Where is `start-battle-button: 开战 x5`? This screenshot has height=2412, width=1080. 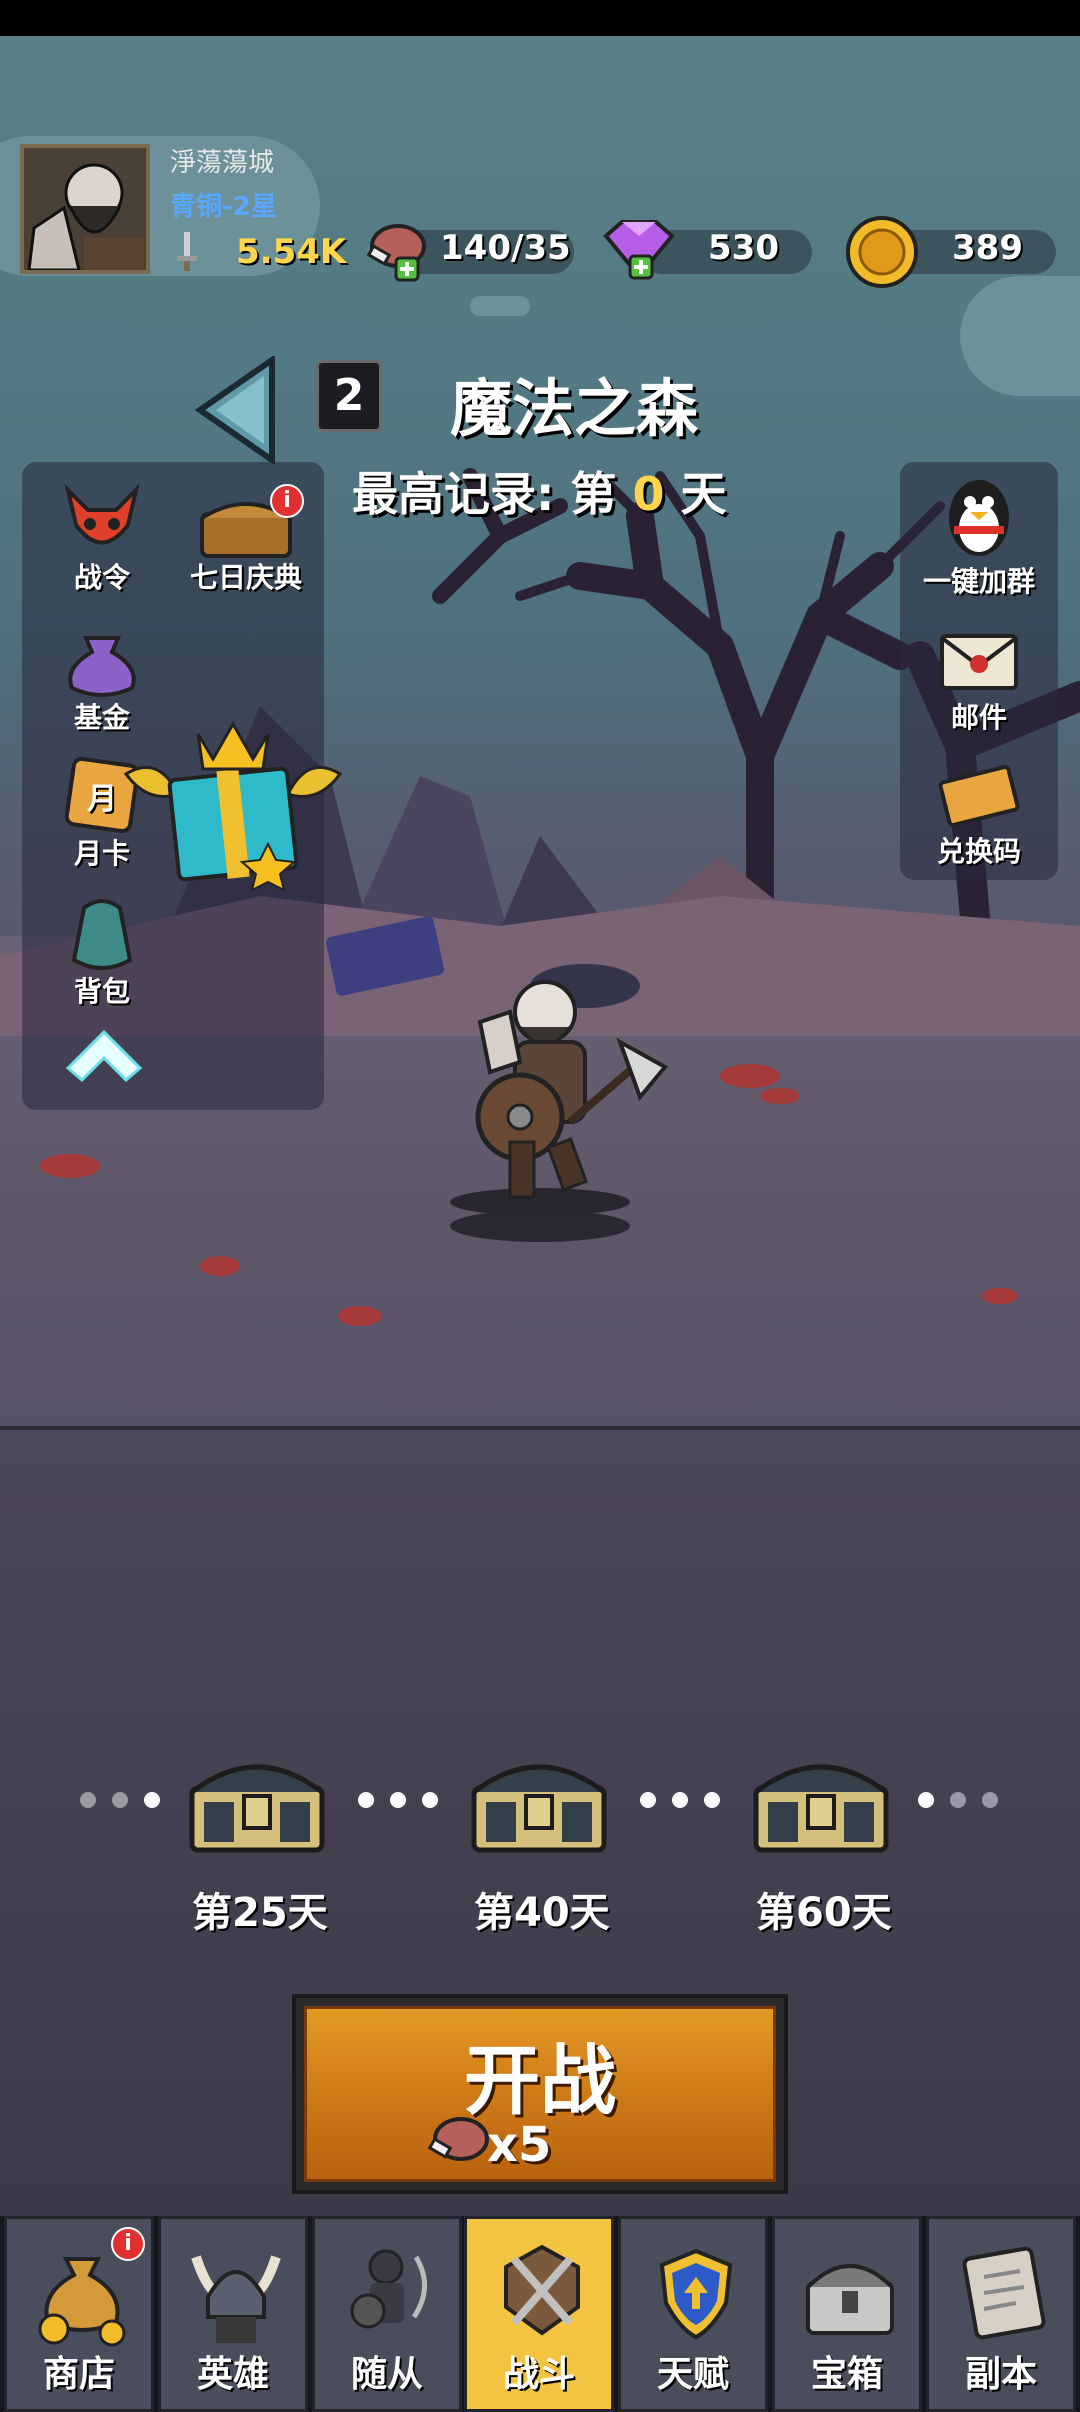 start-battle-button: 开战 x5 is located at coordinates (540, 2094).